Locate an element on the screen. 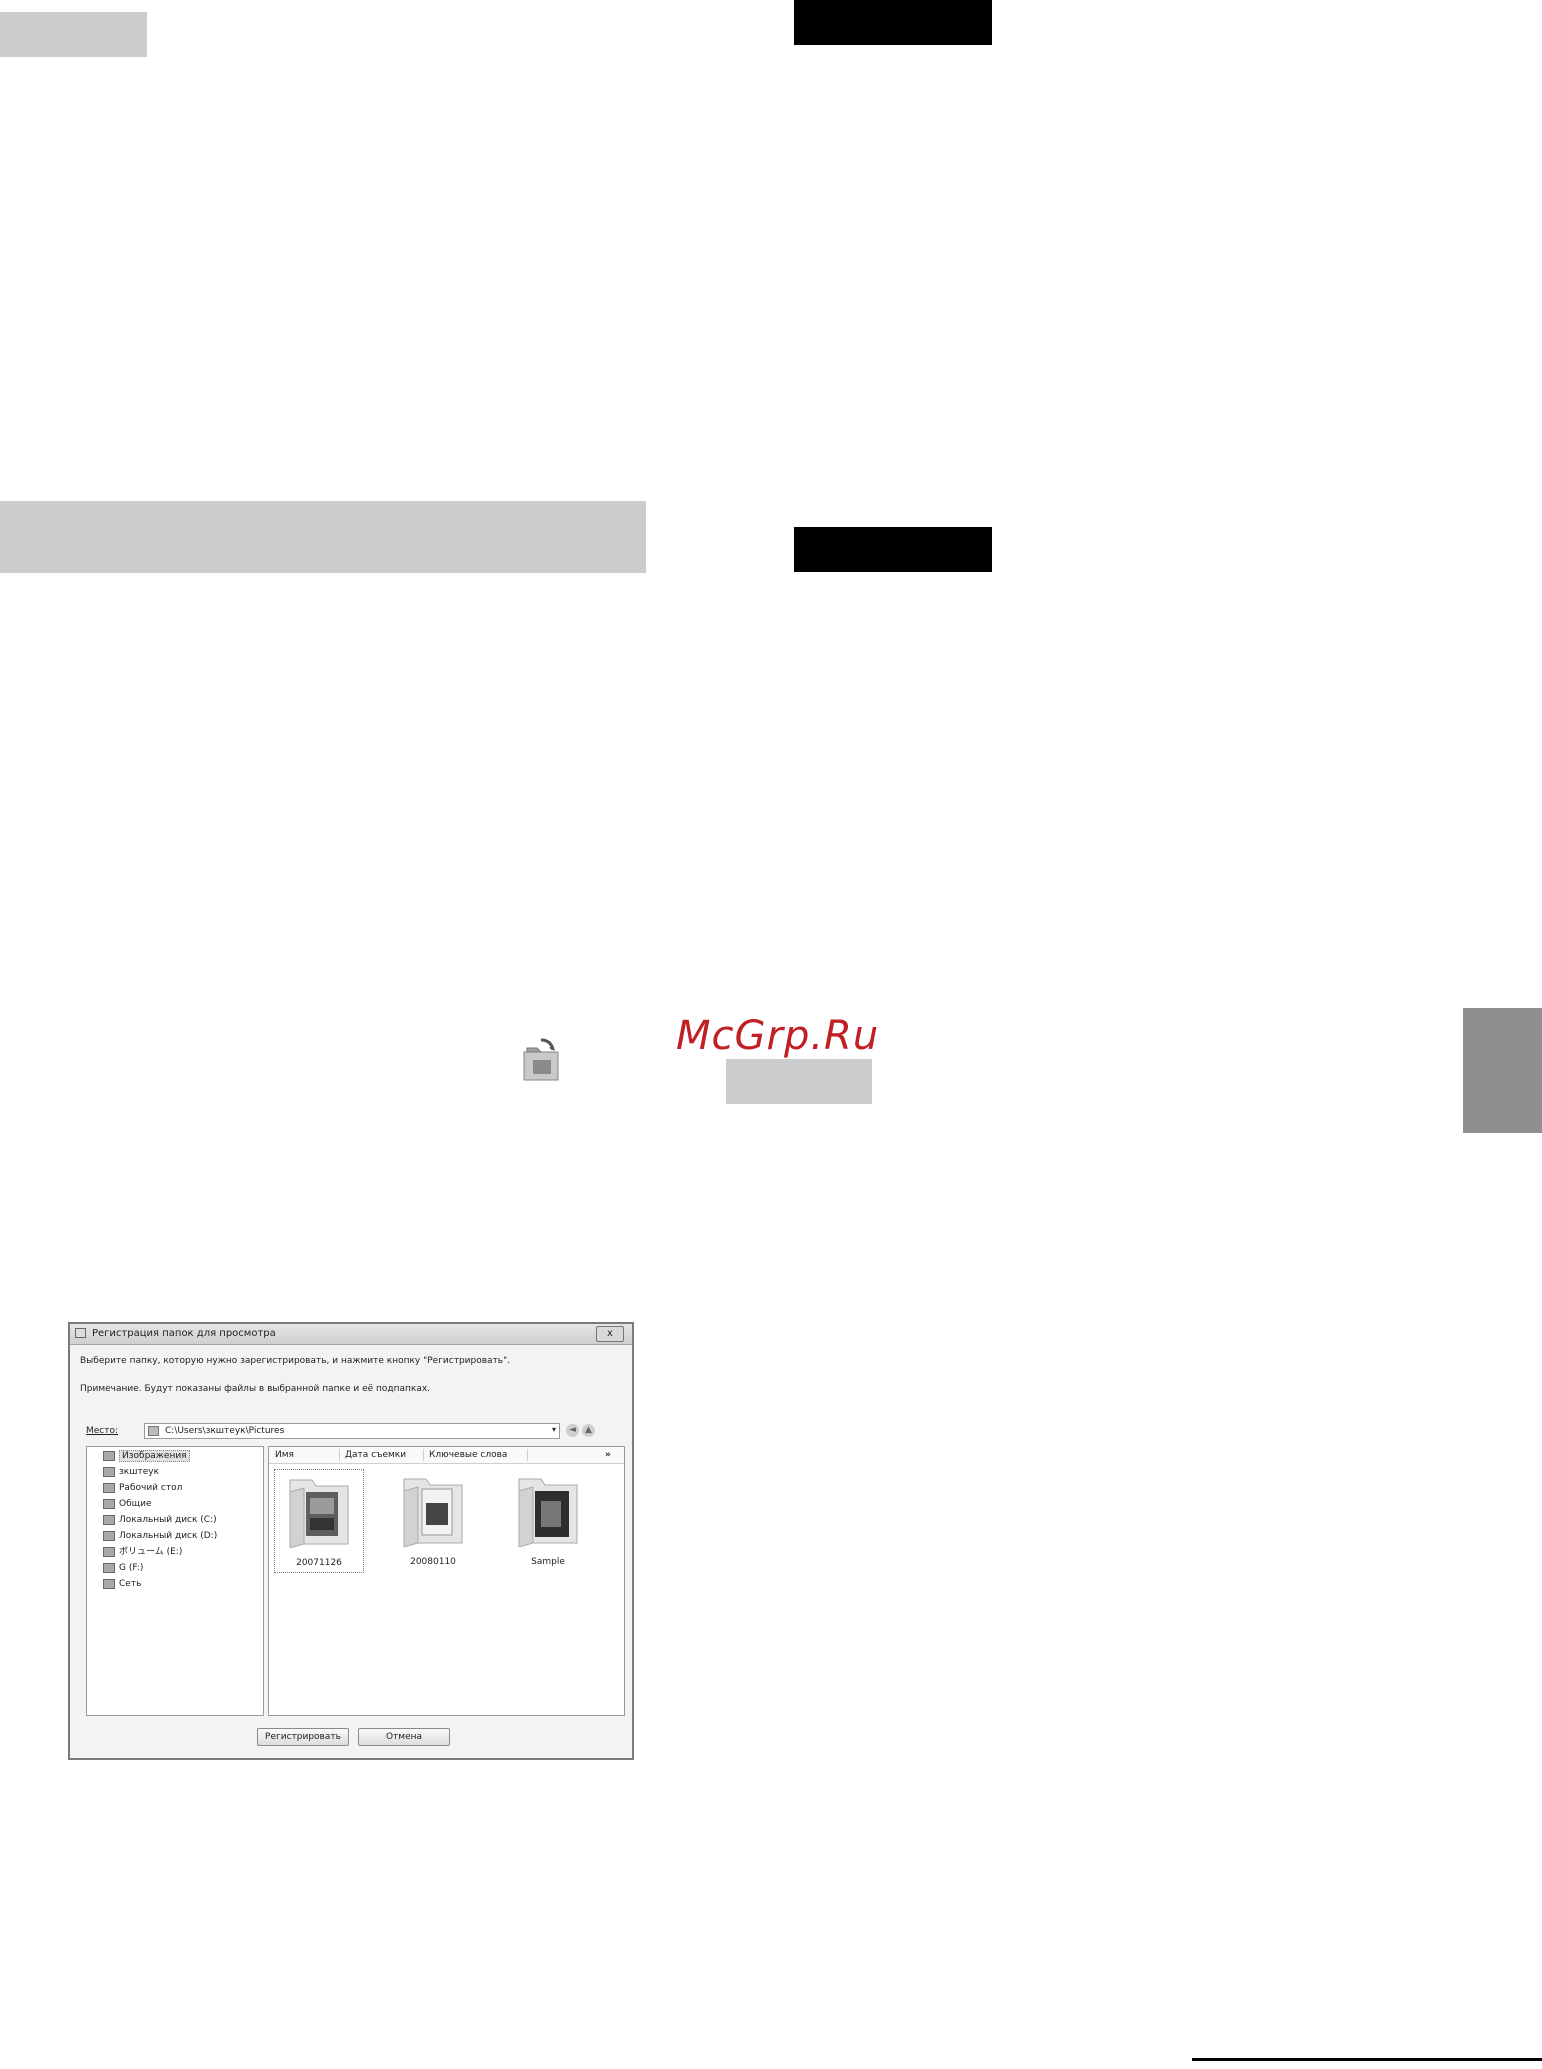  pictures-folder-icon is located at coordinates (109, 1455).